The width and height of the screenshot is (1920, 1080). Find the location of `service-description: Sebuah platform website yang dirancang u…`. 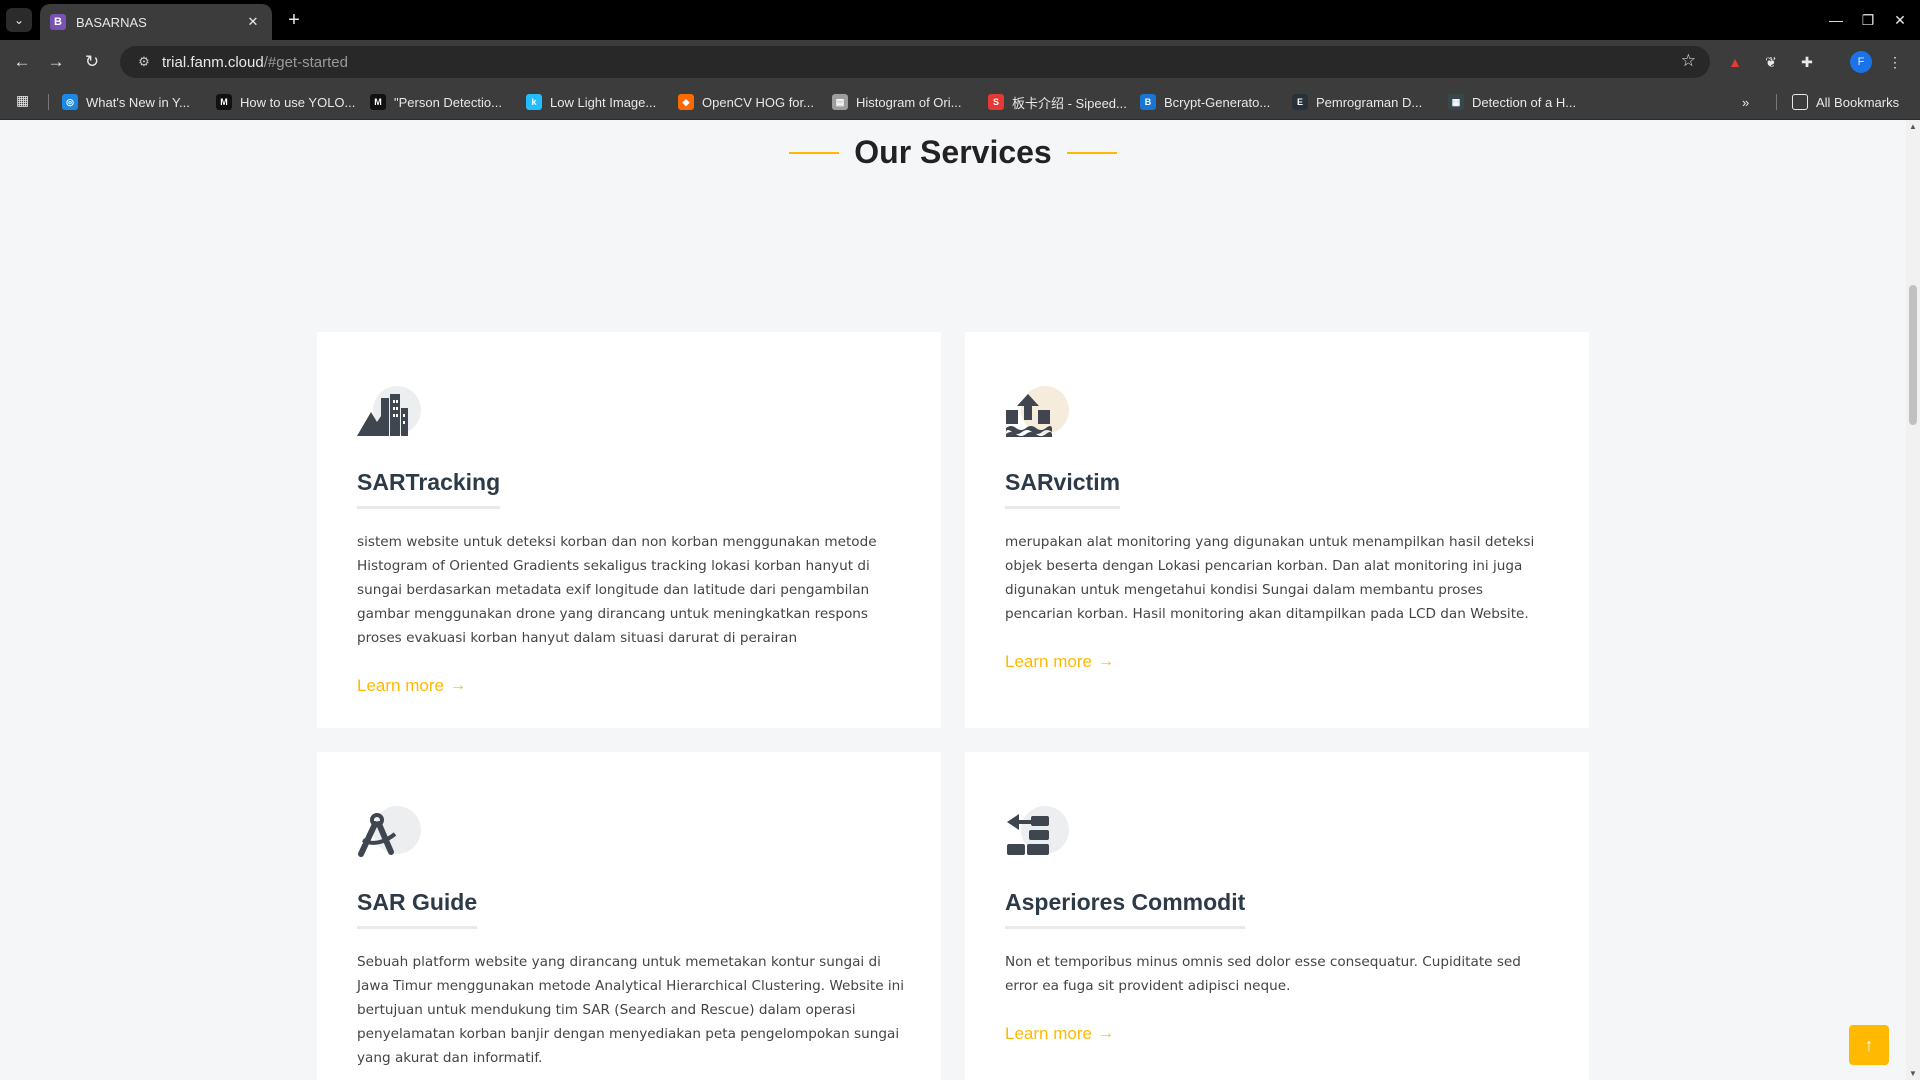

service-description: Sebuah platform website yang dirancang u… is located at coordinates (631, 1010).